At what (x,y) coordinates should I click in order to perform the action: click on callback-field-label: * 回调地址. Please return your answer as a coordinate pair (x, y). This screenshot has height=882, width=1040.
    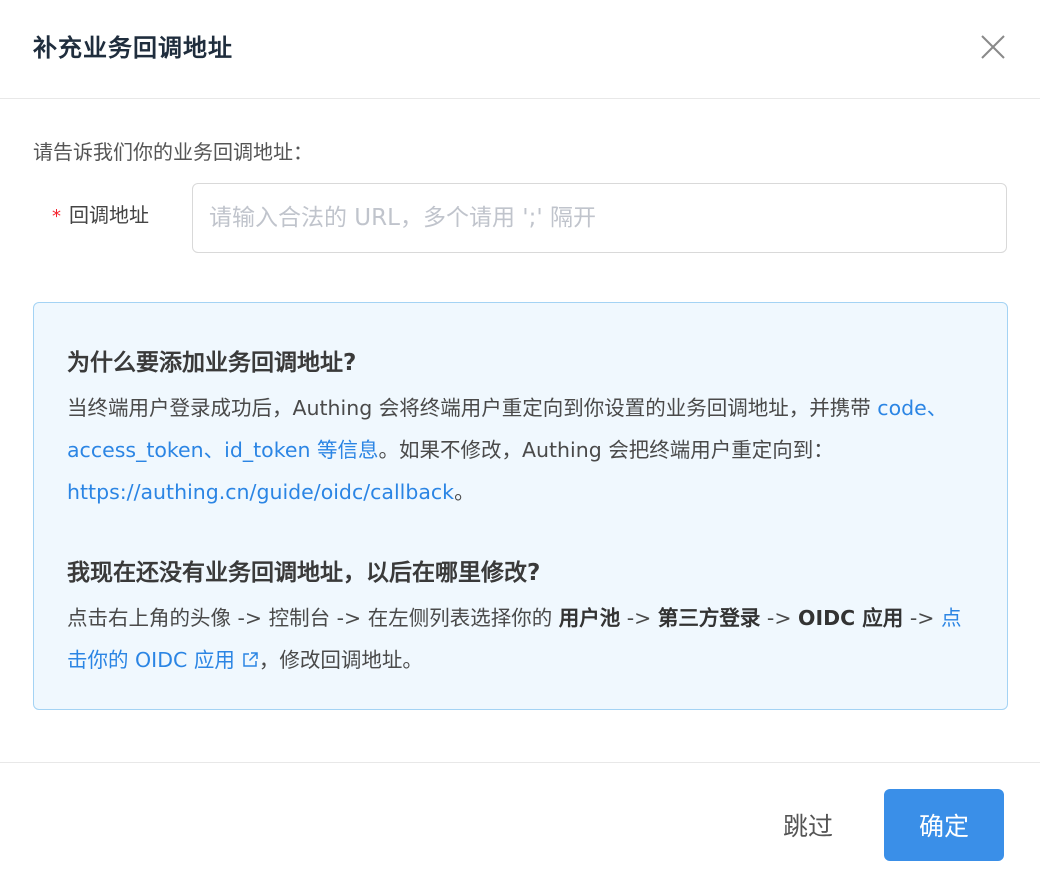
    Looking at the image, I should click on (100, 213).